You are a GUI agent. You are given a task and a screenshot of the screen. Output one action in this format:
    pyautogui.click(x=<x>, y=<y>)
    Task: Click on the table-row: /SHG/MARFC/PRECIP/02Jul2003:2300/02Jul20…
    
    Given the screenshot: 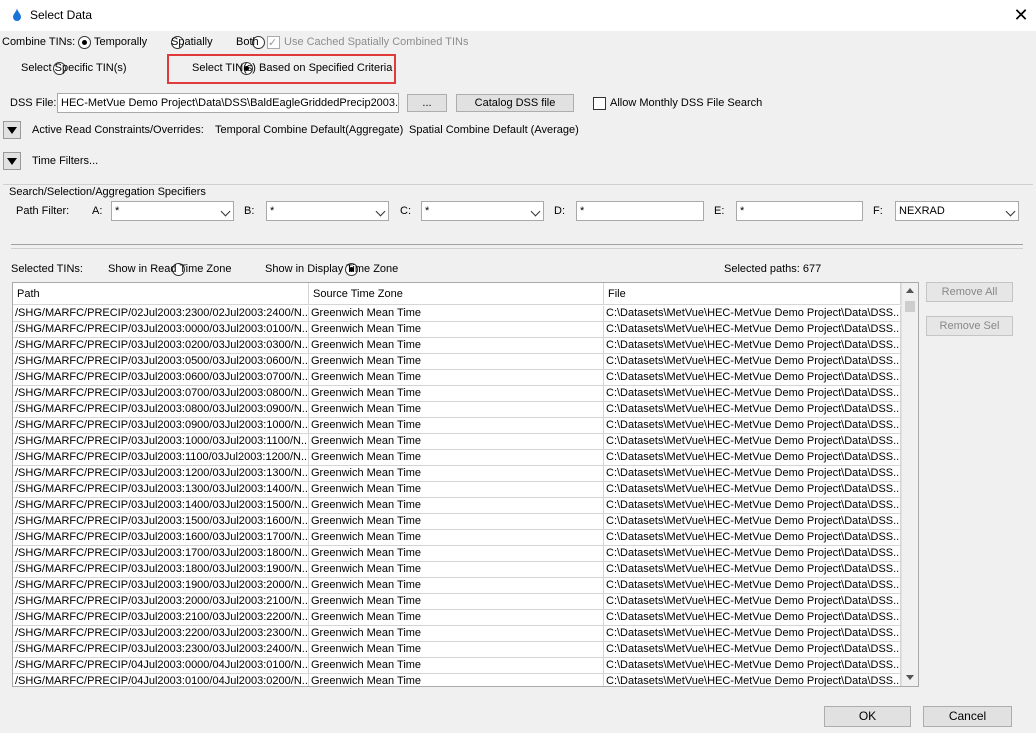 What is the action you would take?
    pyautogui.click(x=457, y=314)
    